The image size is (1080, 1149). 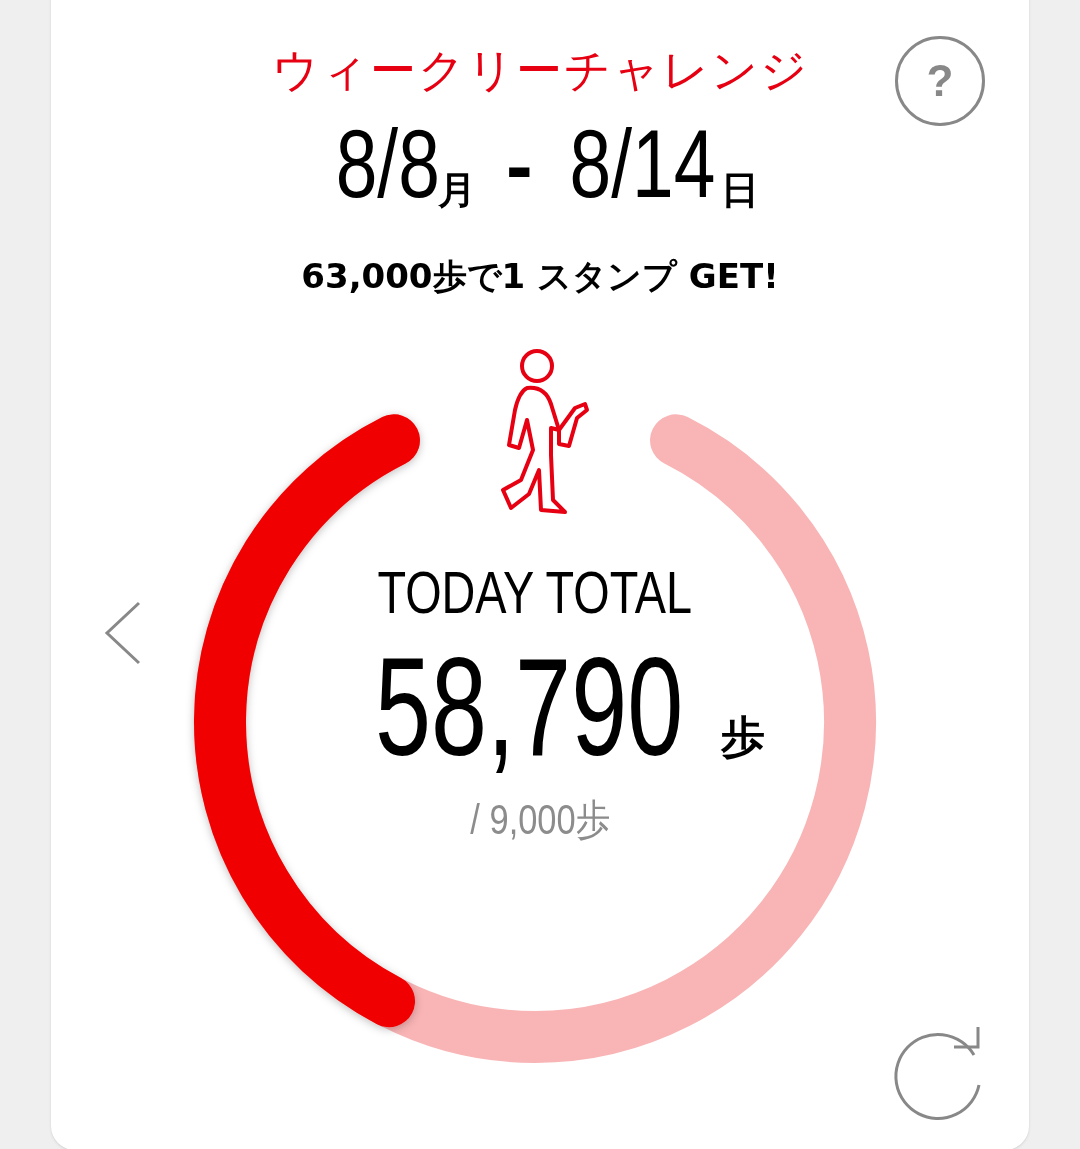 I want to click on refresh-icon, so click(x=937, y=1073).